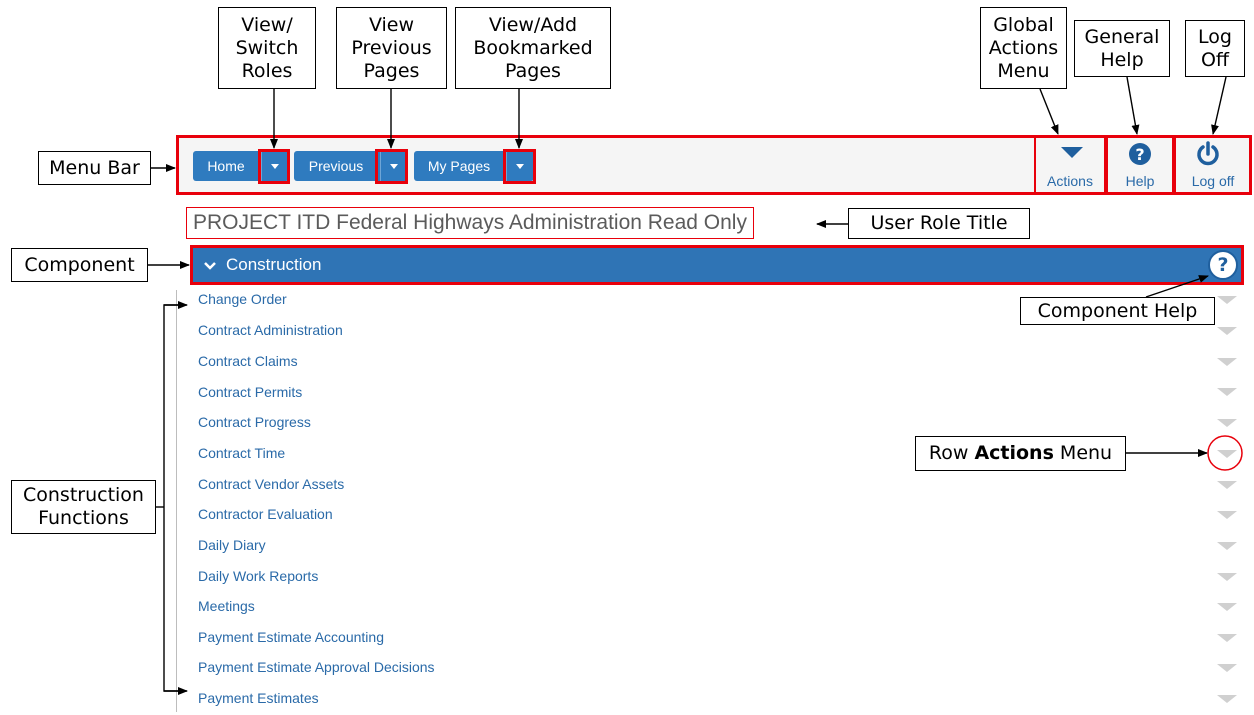 The image size is (1254, 715). What do you see at coordinates (1219, 105) in the screenshot?
I see `arrow-log-off` at bounding box center [1219, 105].